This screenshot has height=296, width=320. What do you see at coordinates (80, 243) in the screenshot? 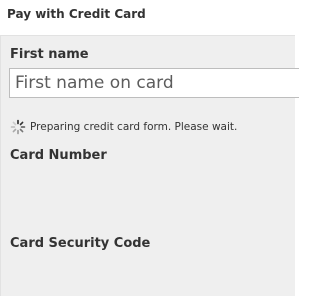
I see `card-security-code-label: Card Security Code` at bounding box center [80, 243].